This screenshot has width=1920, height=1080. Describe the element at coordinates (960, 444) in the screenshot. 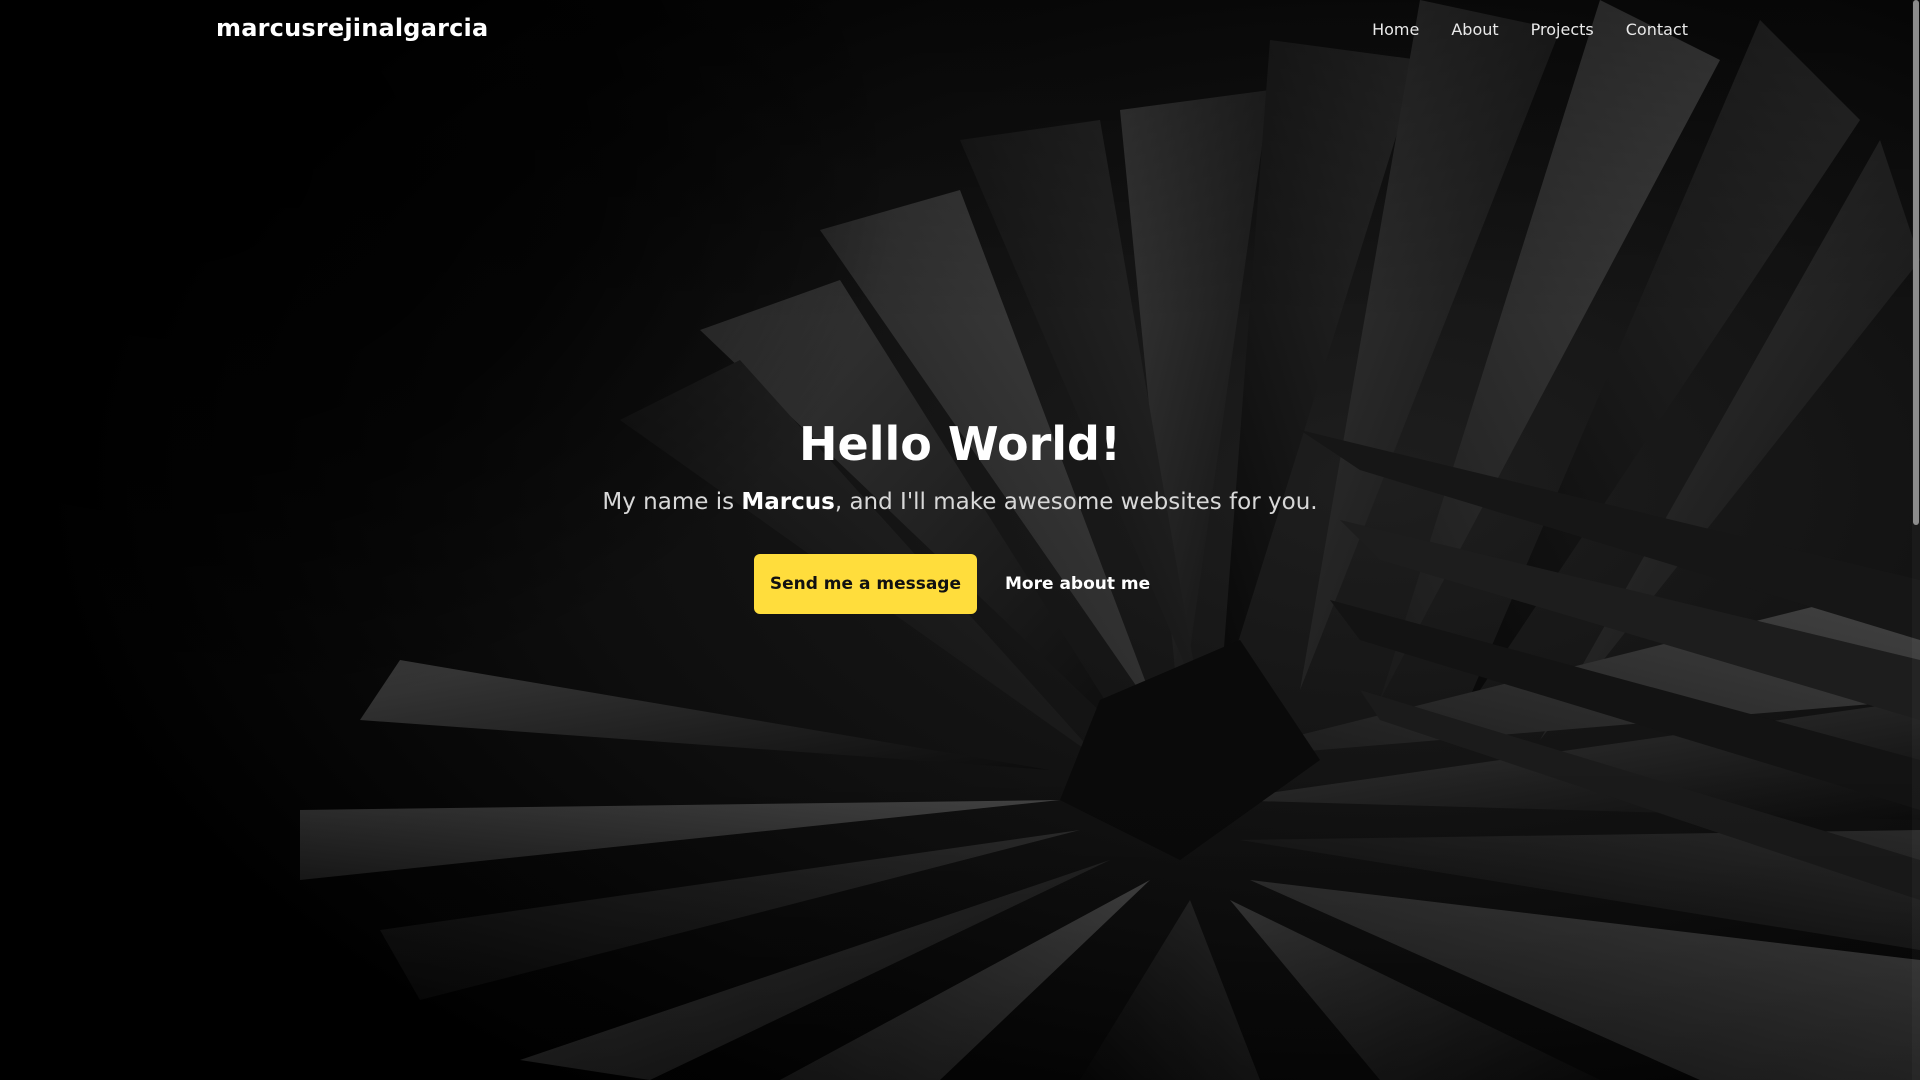

I see `hero-title: Hello World!` at that location.